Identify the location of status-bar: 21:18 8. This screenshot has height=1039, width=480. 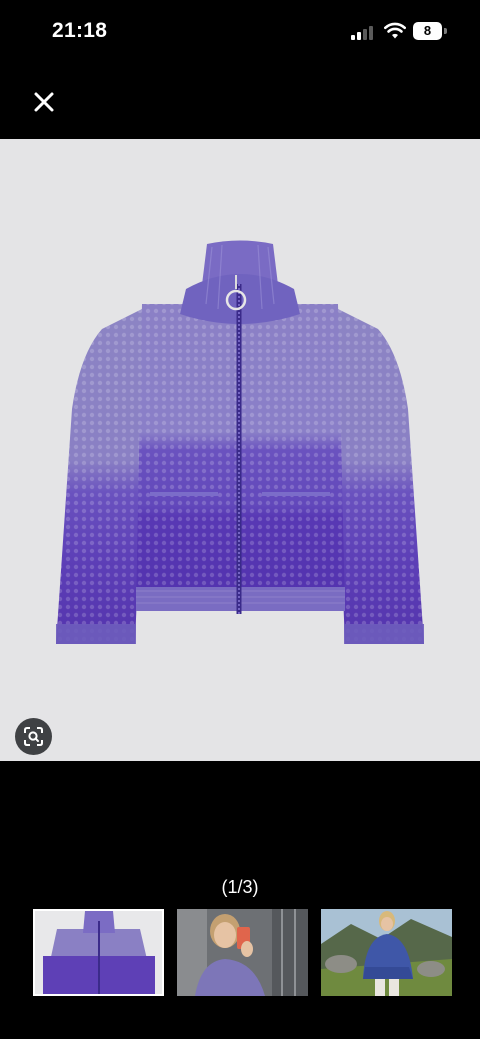
(240, 32).